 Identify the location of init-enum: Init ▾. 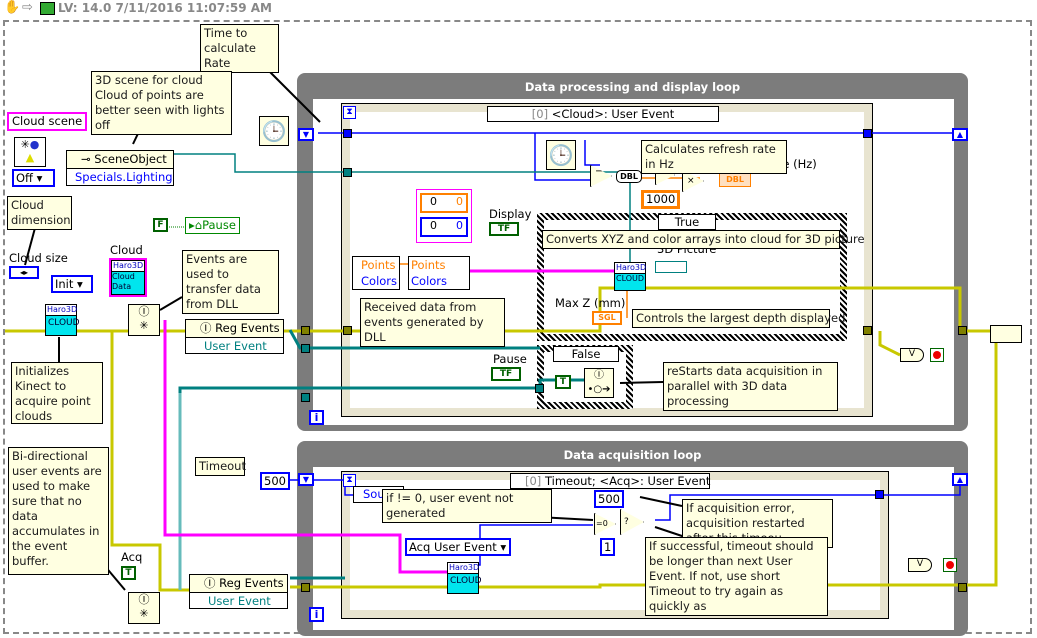
(72, 284).